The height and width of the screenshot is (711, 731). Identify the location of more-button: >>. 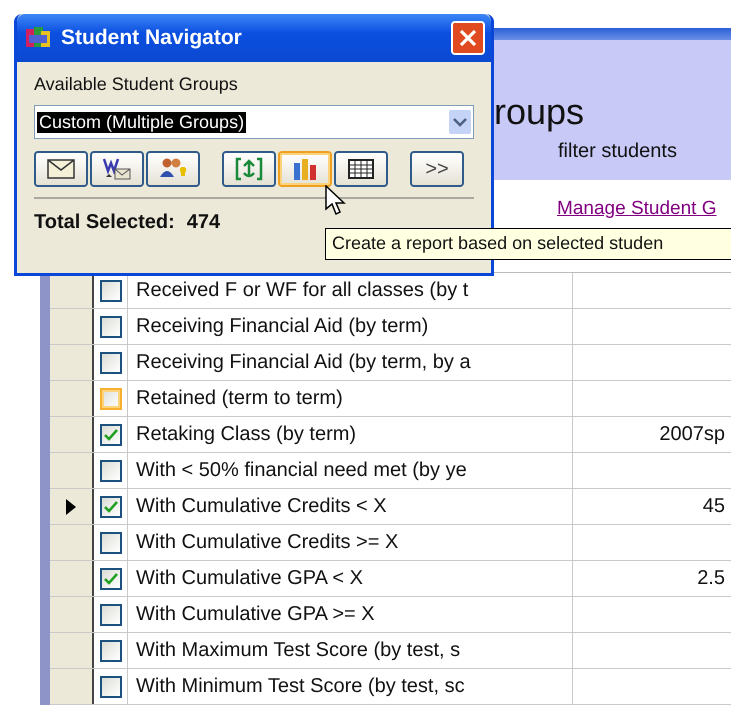
(437, 169).